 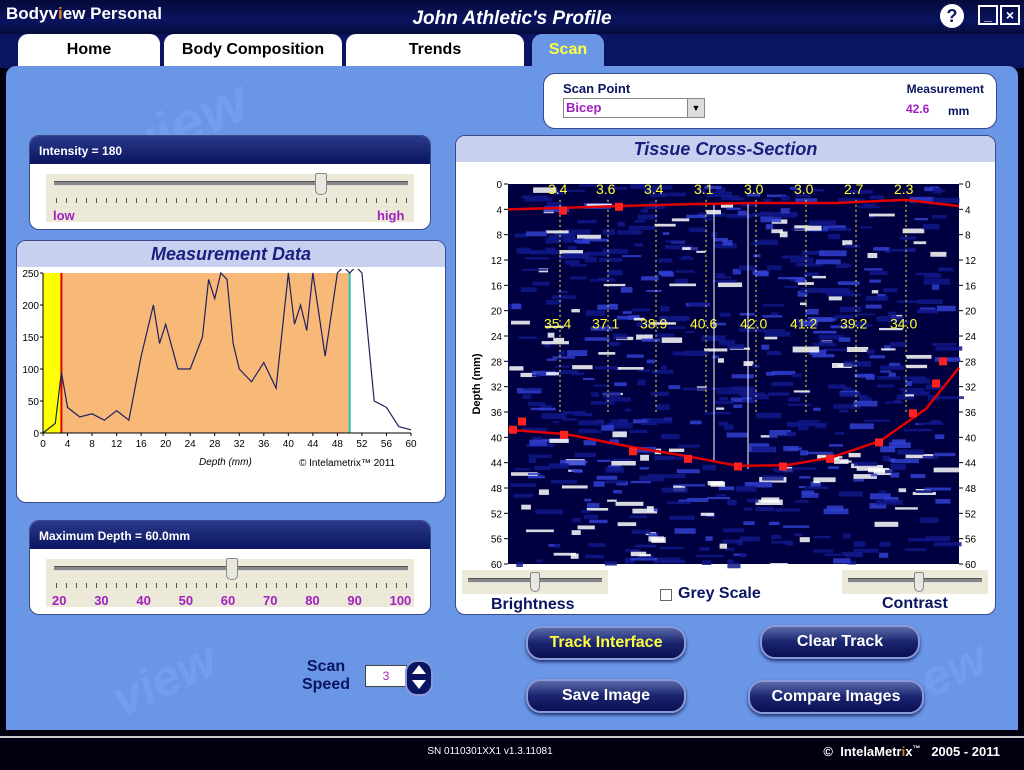 I want to click on x-tick-label: 48, so click(x=338, y=444).